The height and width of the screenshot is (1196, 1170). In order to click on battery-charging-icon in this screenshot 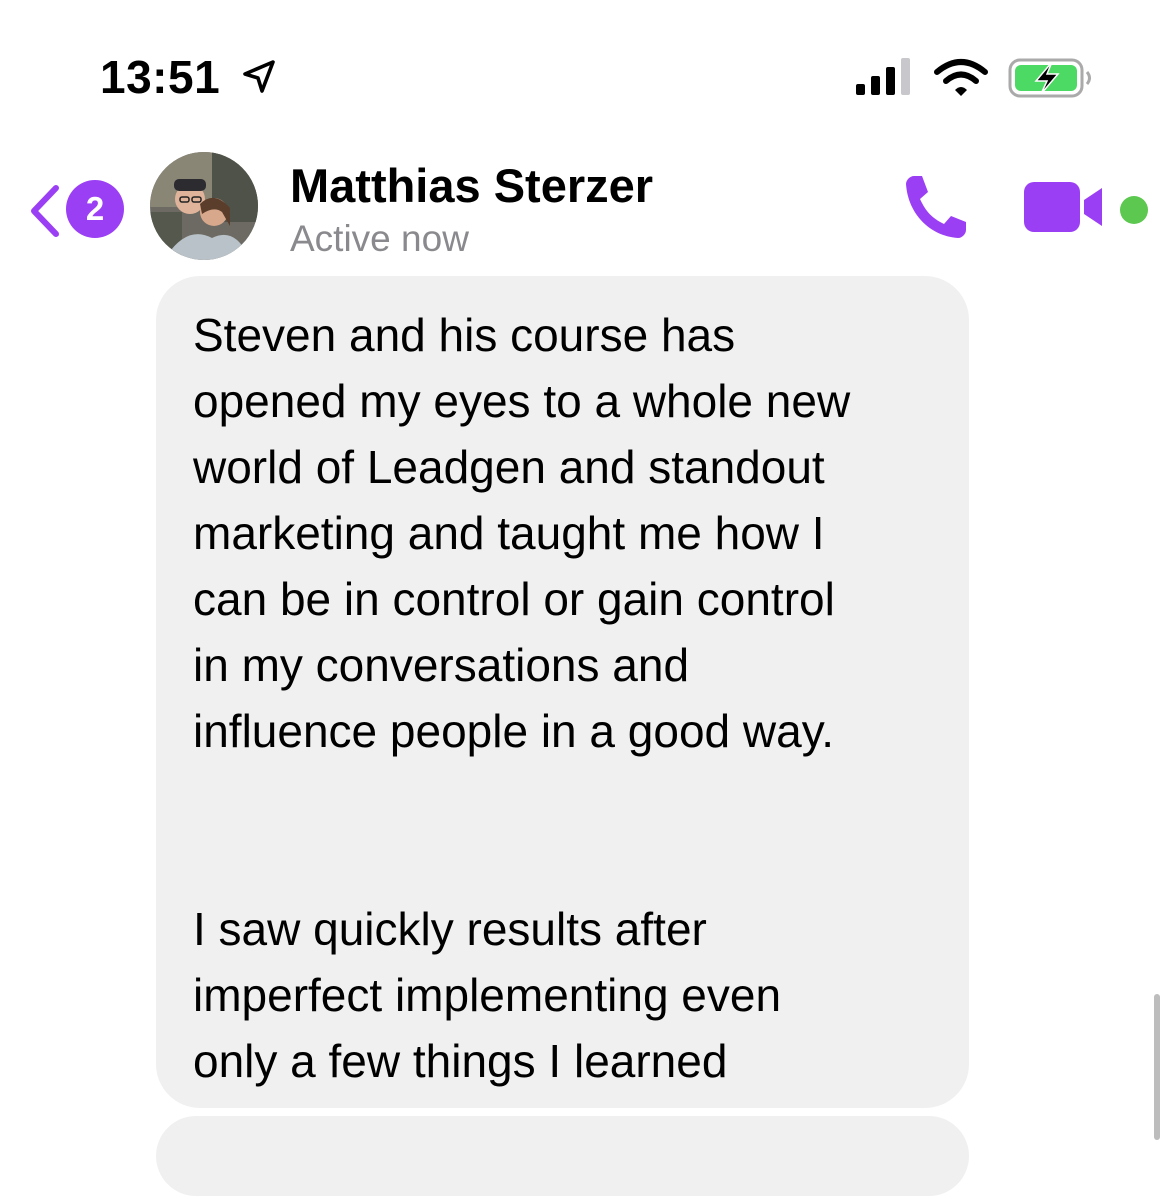, I will do `click(1049, 78)`.